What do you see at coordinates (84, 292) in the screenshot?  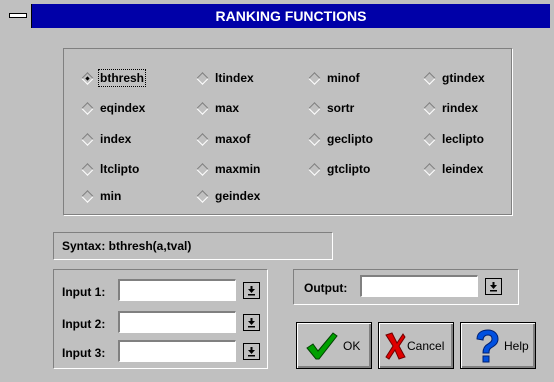 I see `input-1-label: Input 1:` at bounding box center [84, 292].